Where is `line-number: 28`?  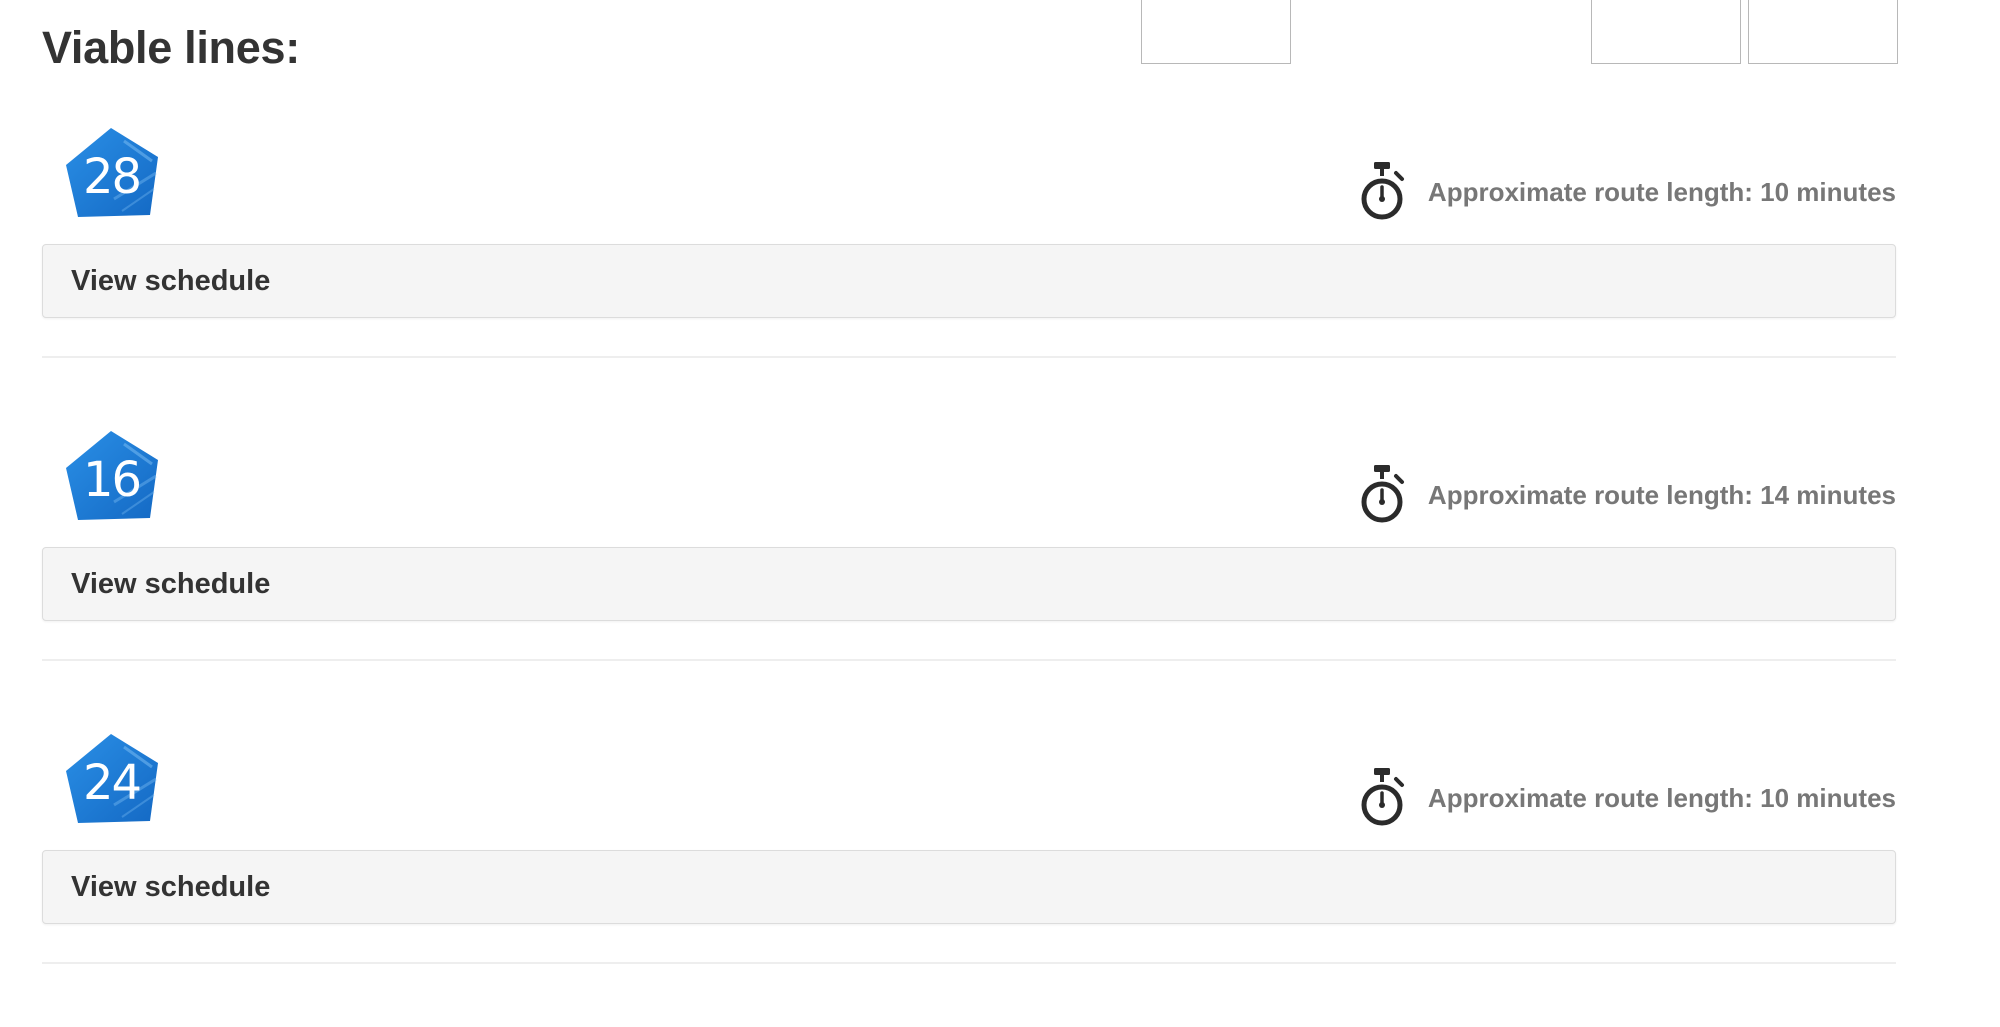 line-number: 28 is located at coordinates (112, 177).